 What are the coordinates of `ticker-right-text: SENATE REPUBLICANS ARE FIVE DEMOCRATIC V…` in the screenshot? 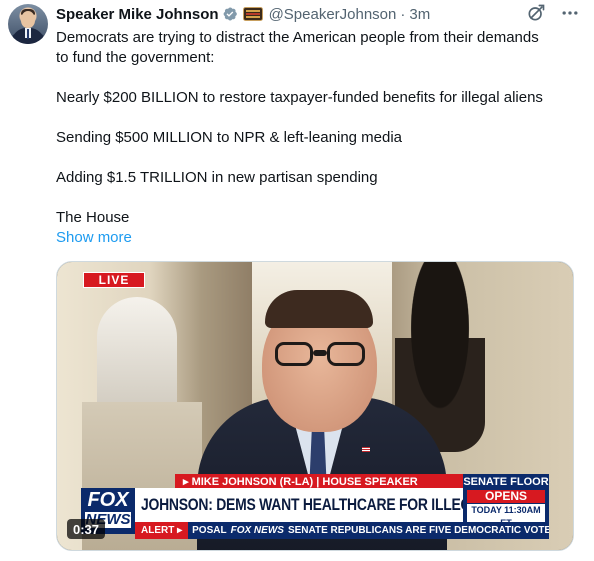 It's located at (418, 530).